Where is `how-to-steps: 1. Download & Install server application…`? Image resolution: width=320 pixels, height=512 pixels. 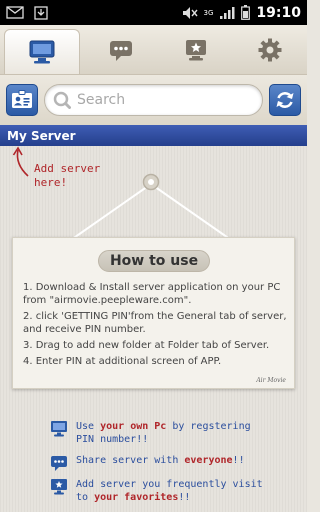 how-to-steps: 1. Download & Install server application… is located at coordinates (158, 326).